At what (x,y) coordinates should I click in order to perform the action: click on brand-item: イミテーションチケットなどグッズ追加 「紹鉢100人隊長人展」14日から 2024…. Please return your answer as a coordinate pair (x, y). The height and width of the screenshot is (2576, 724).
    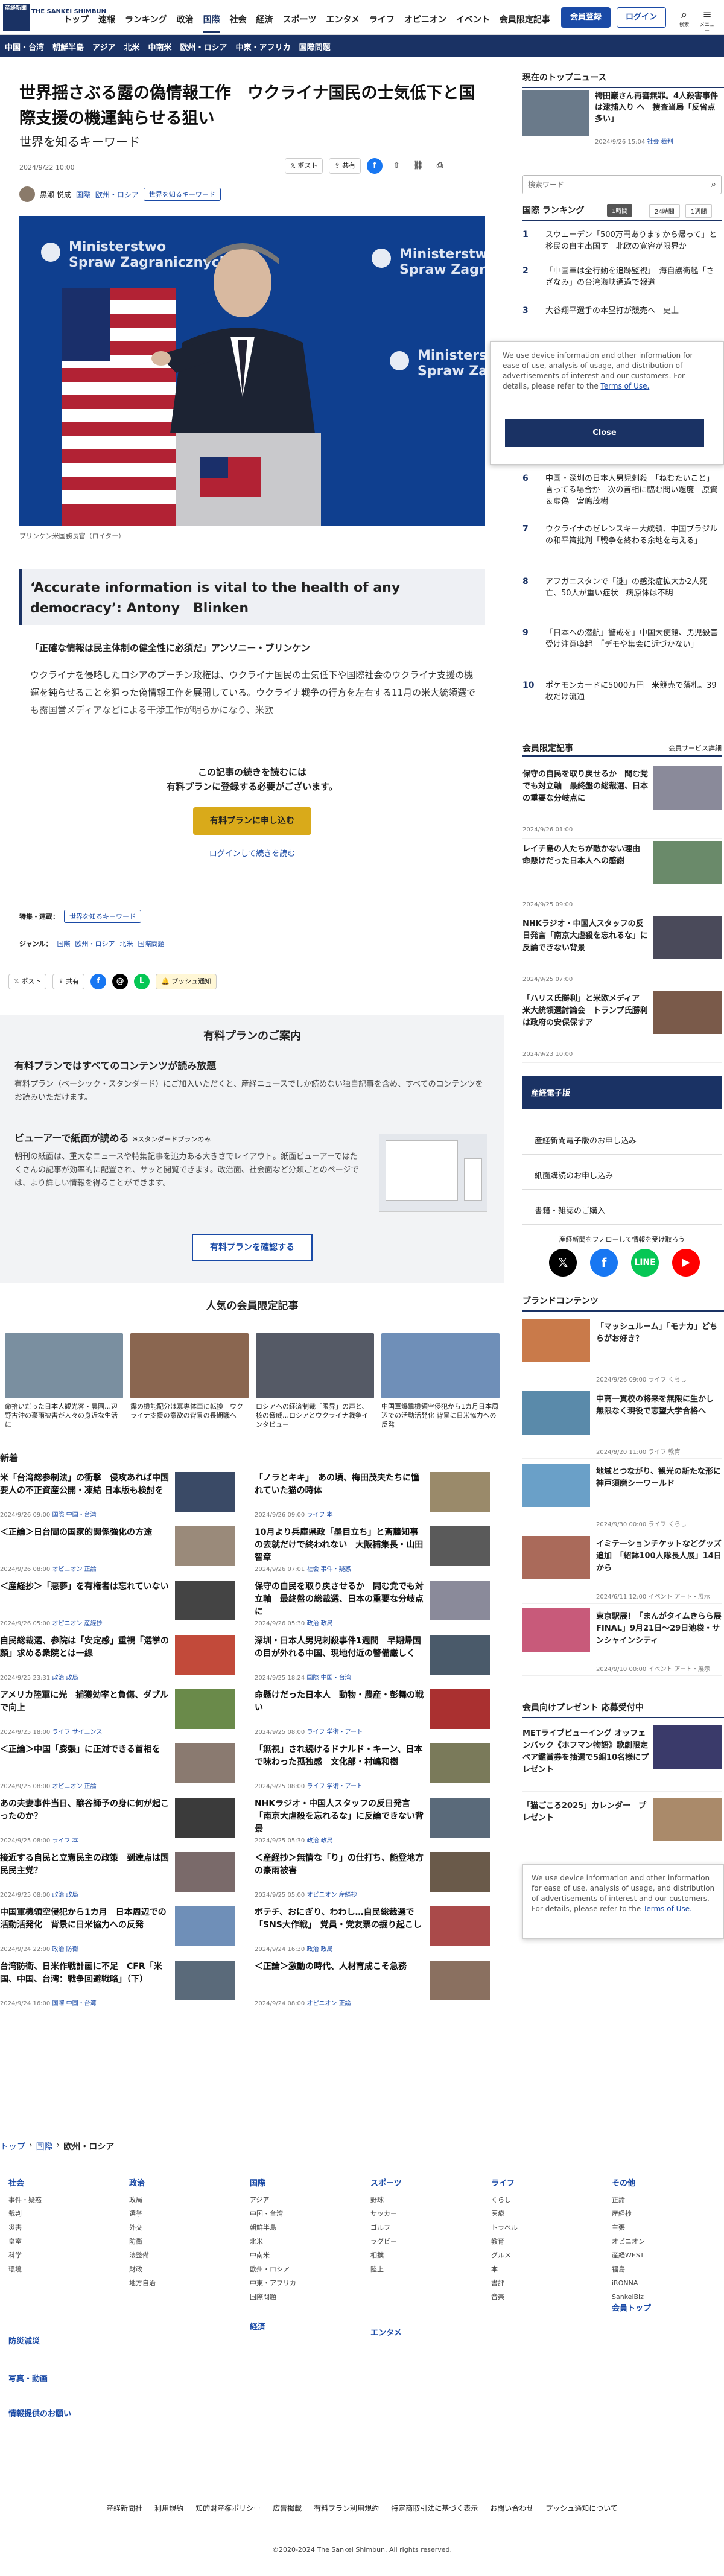
    Looking at the image, I should click on (622, 1570).